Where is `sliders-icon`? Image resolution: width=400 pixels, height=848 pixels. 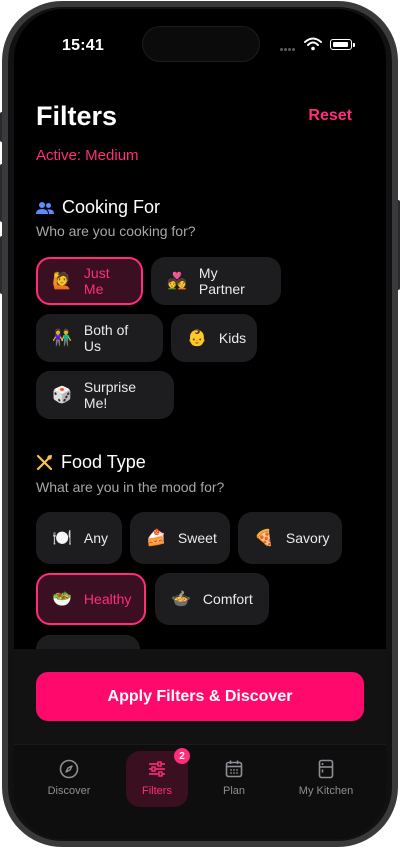
sliders-icon is located at coordinates (157, 769).